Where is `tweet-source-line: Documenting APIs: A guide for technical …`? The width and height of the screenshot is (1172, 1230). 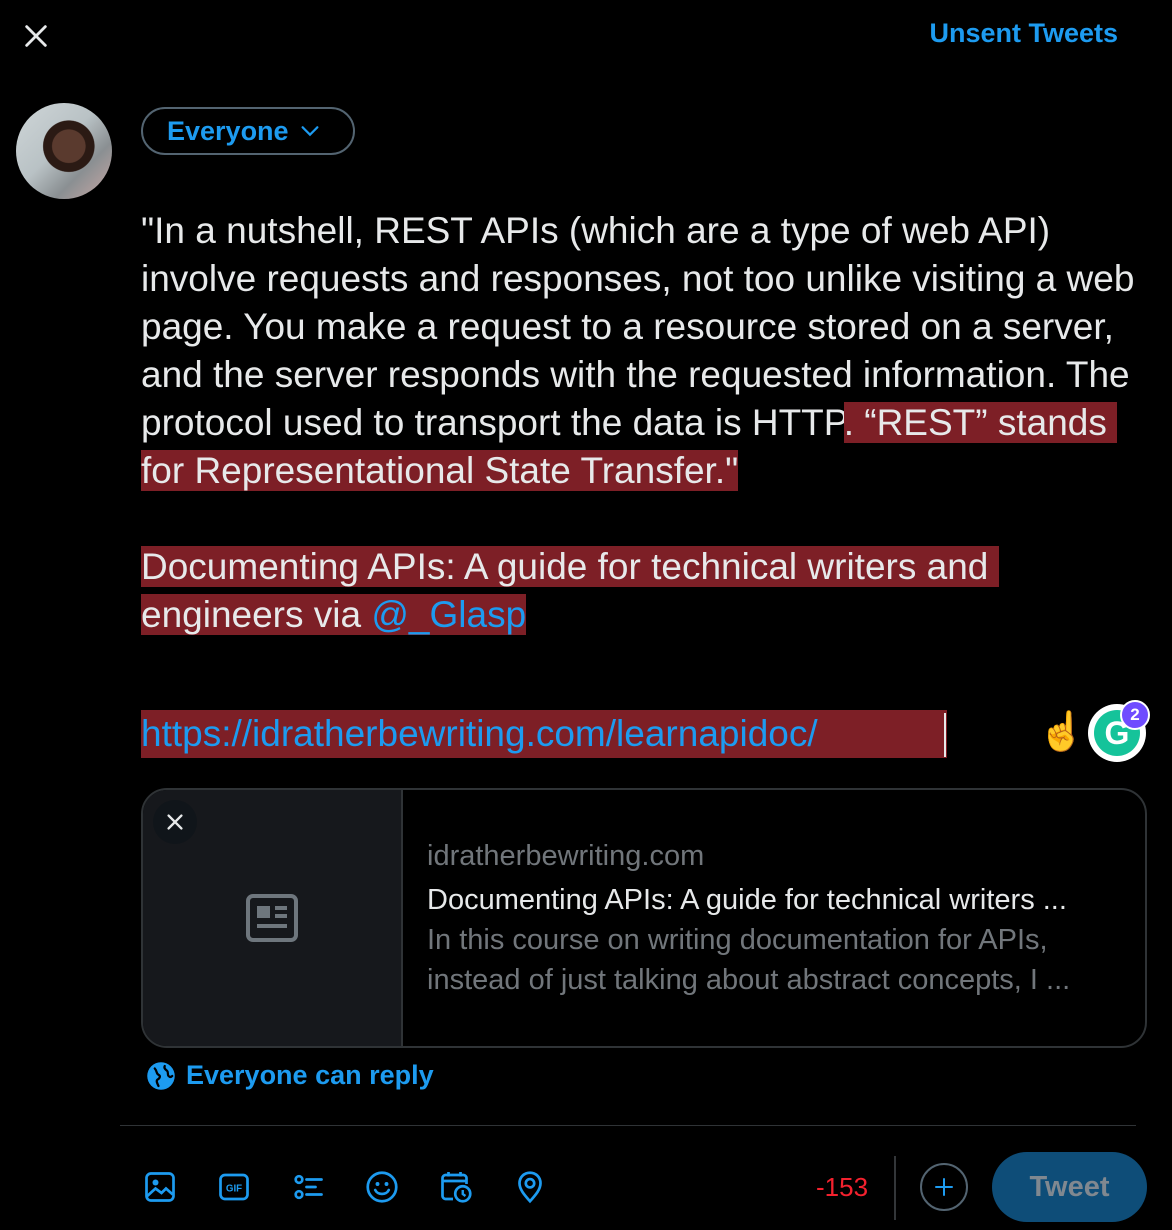 tweet-source-line: Documenting APIs: A guide for technical … is located at coordinates (570, 590).